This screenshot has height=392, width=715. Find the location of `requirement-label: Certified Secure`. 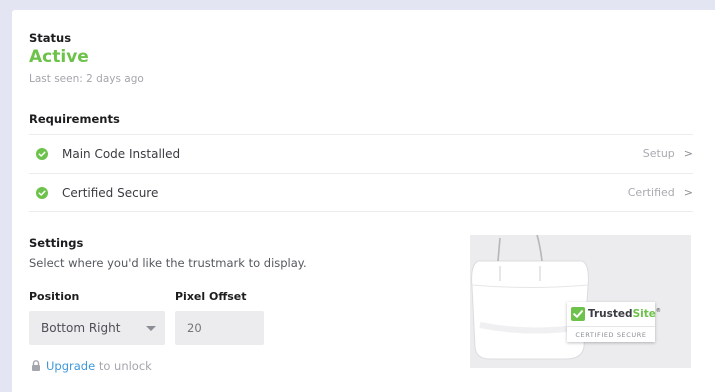

requirement-label: Certified Secure is located at coordinates (110, 193).